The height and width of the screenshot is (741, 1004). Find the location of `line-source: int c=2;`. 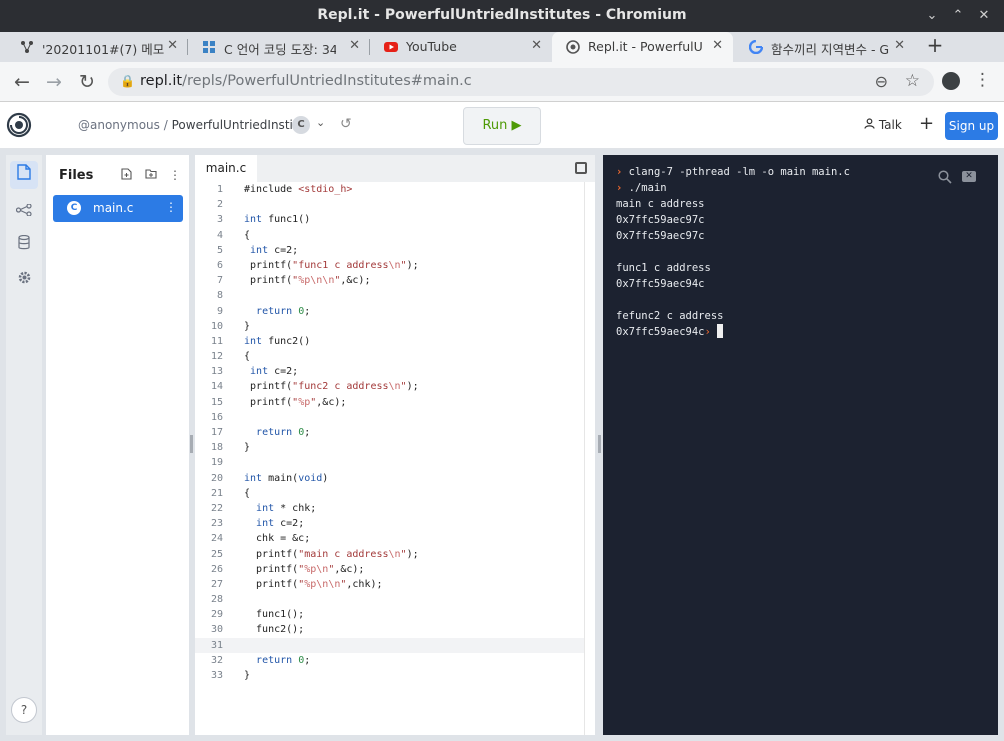

line-source: int c=2; is located at coordinates (274, 372).